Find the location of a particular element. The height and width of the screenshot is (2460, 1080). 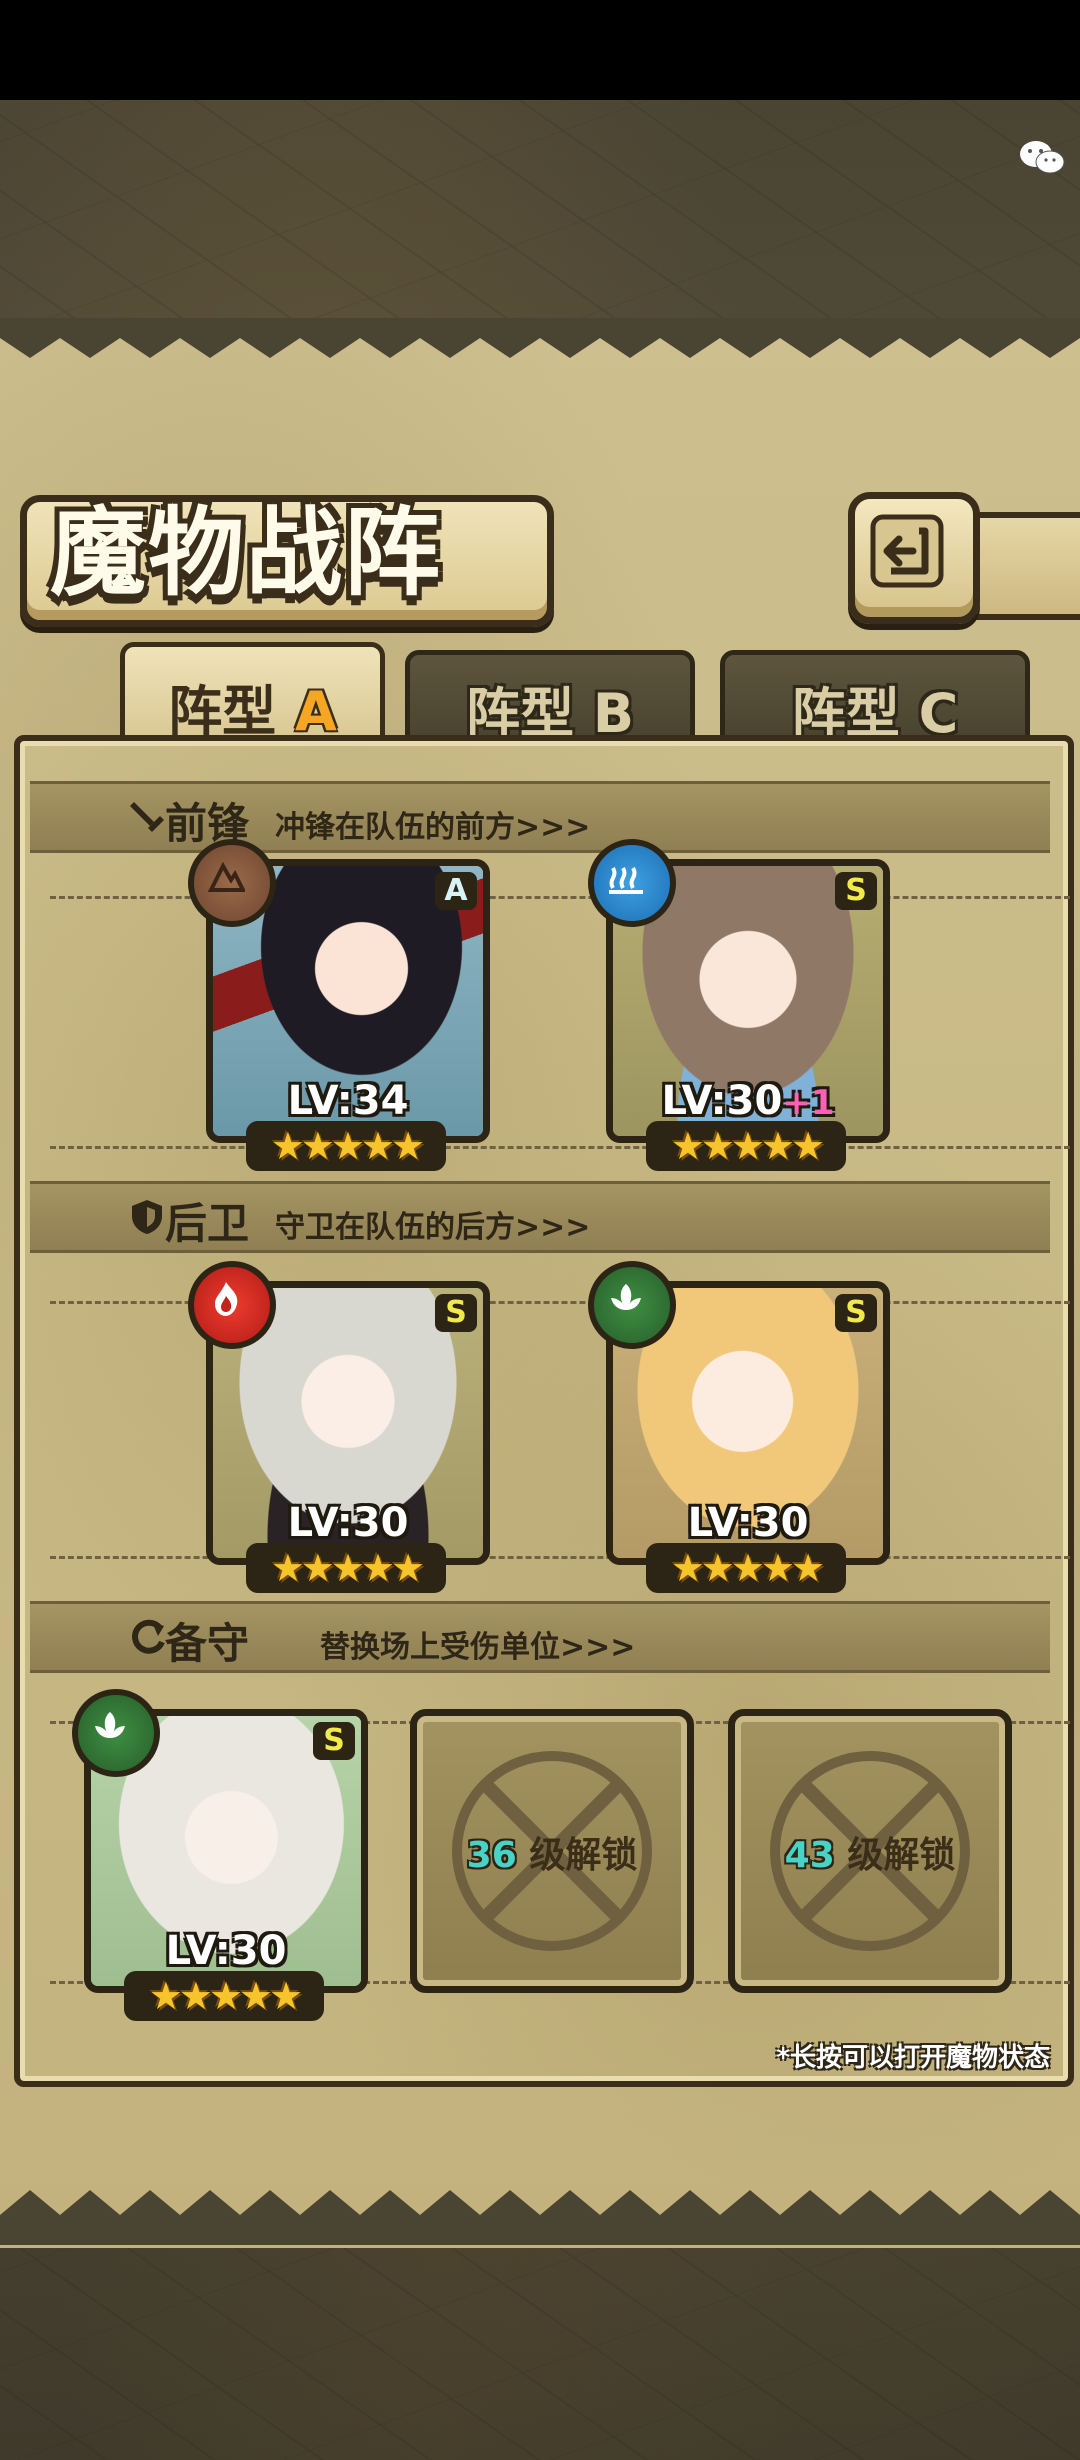

page-title: 魔物战阵 is located at coordinates (246, 552).